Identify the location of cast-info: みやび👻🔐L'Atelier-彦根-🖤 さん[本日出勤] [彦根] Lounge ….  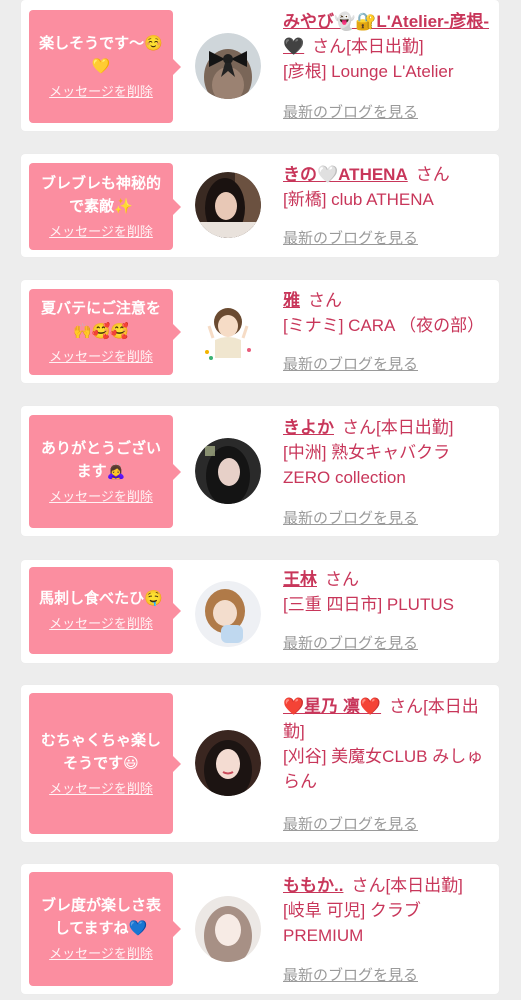
(389, 46).